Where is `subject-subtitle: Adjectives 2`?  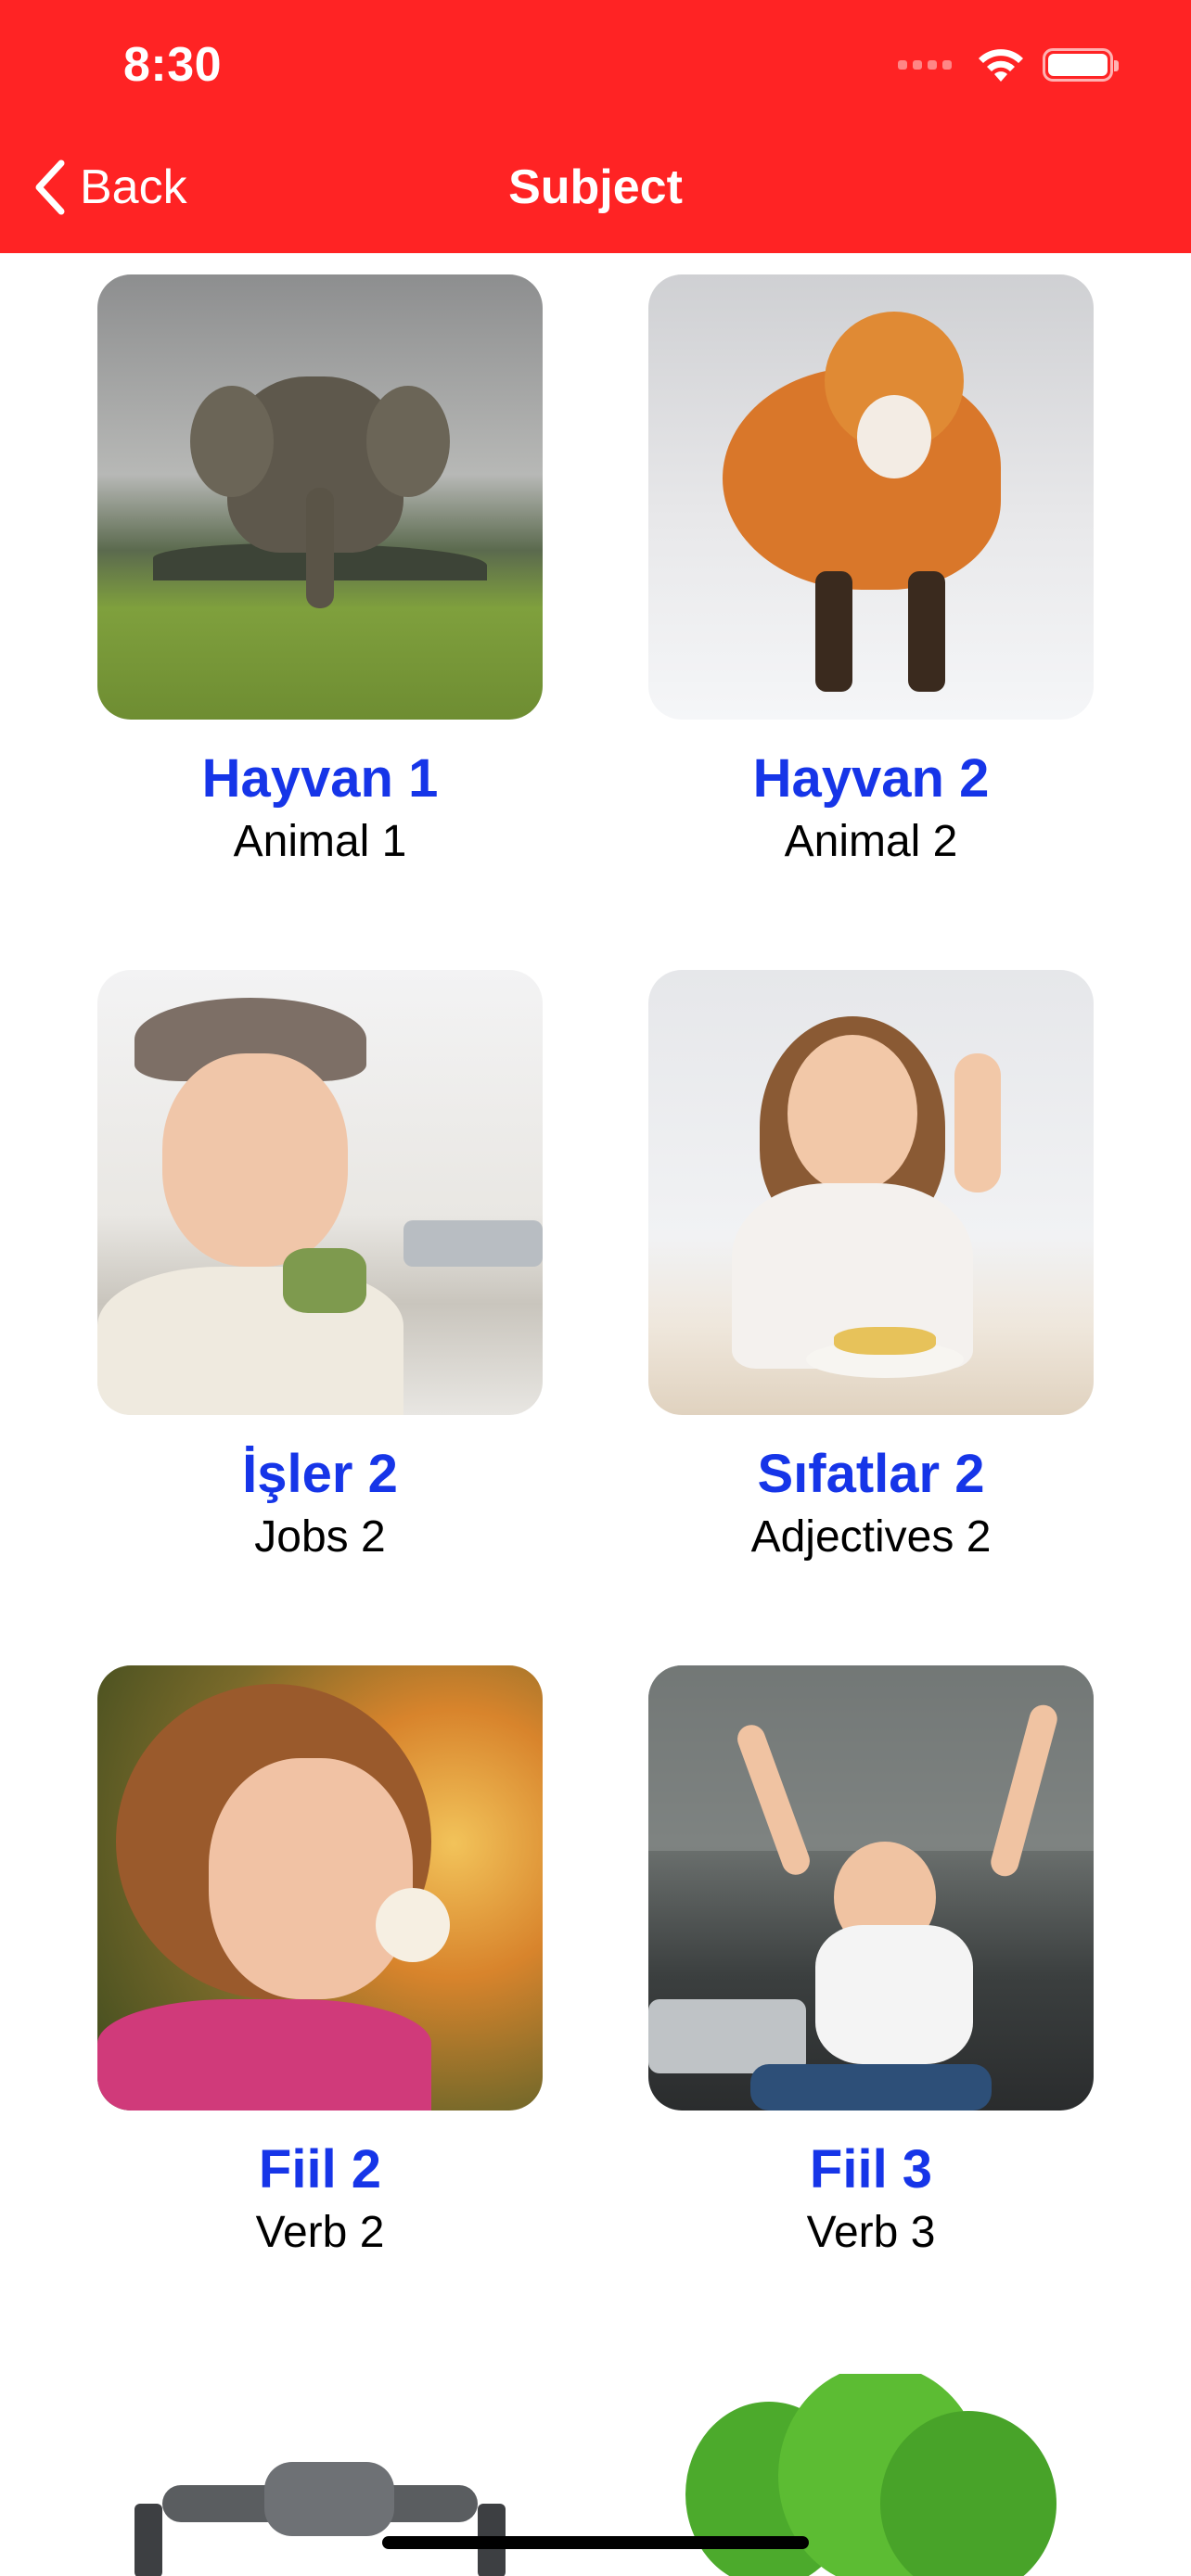
subject-subtitle: Adjectives 2 is located at coordinates (871, 1537).